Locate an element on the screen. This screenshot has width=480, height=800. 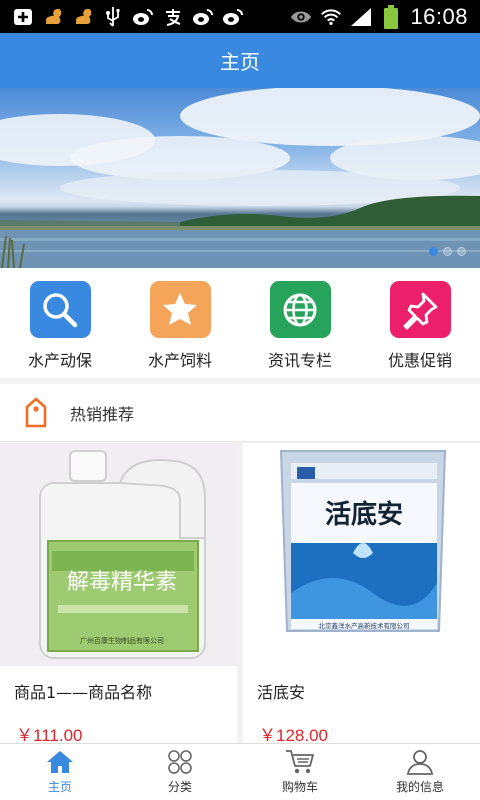
alipay-icon is located at coordinates (173, 17).